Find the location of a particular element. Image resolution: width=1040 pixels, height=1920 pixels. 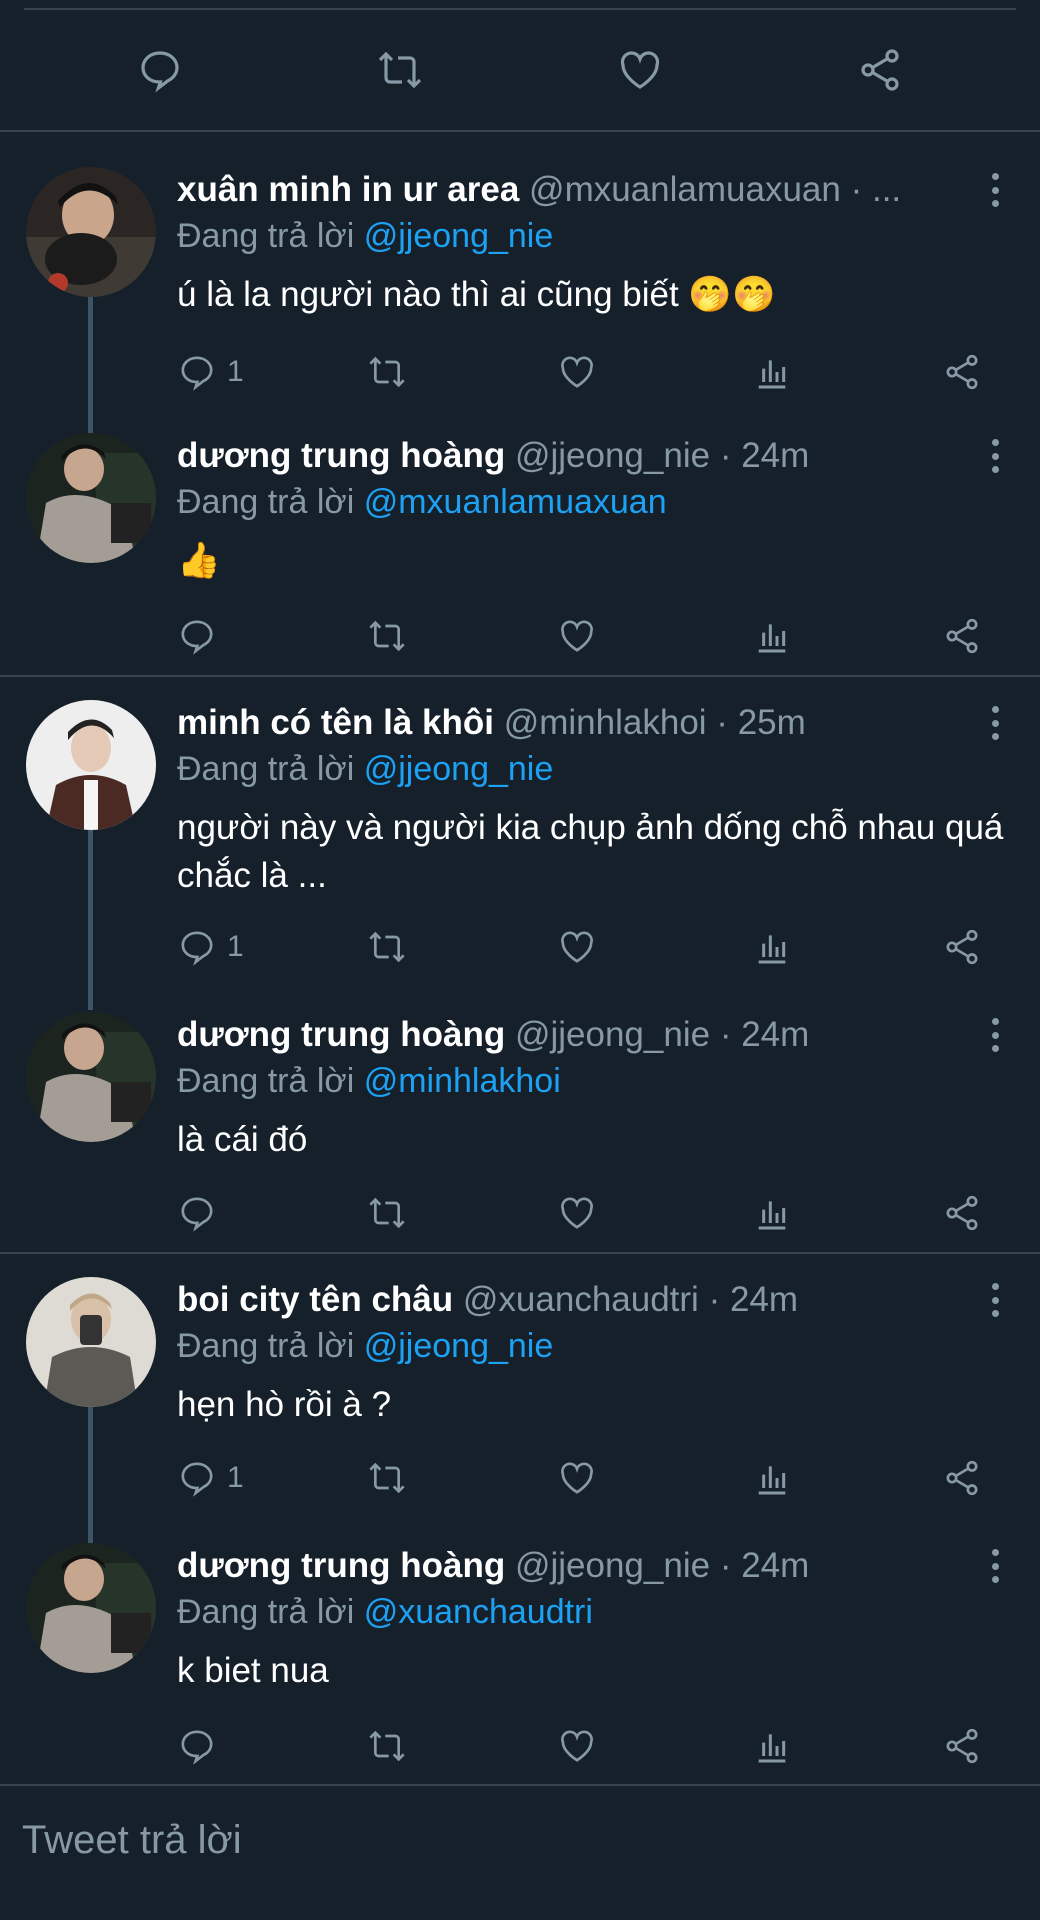

compose-divider is located at coordinates (520, 1785).